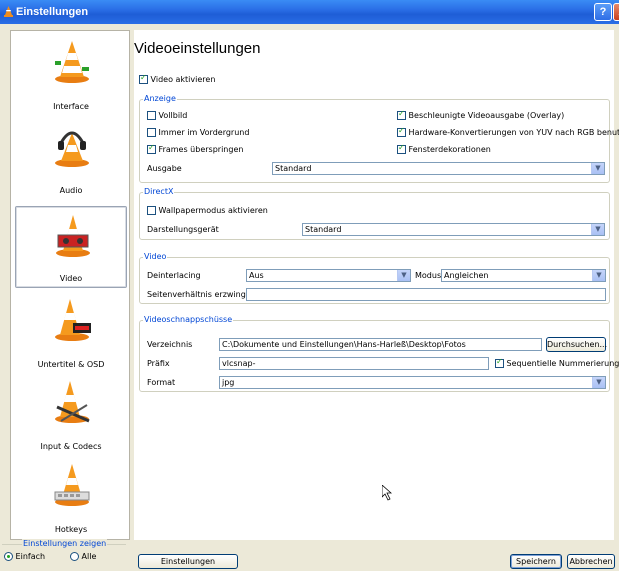 The height and width of the screenshot is (571, 619). I want to click on radio-all-label: Alle, so click(89, 556).